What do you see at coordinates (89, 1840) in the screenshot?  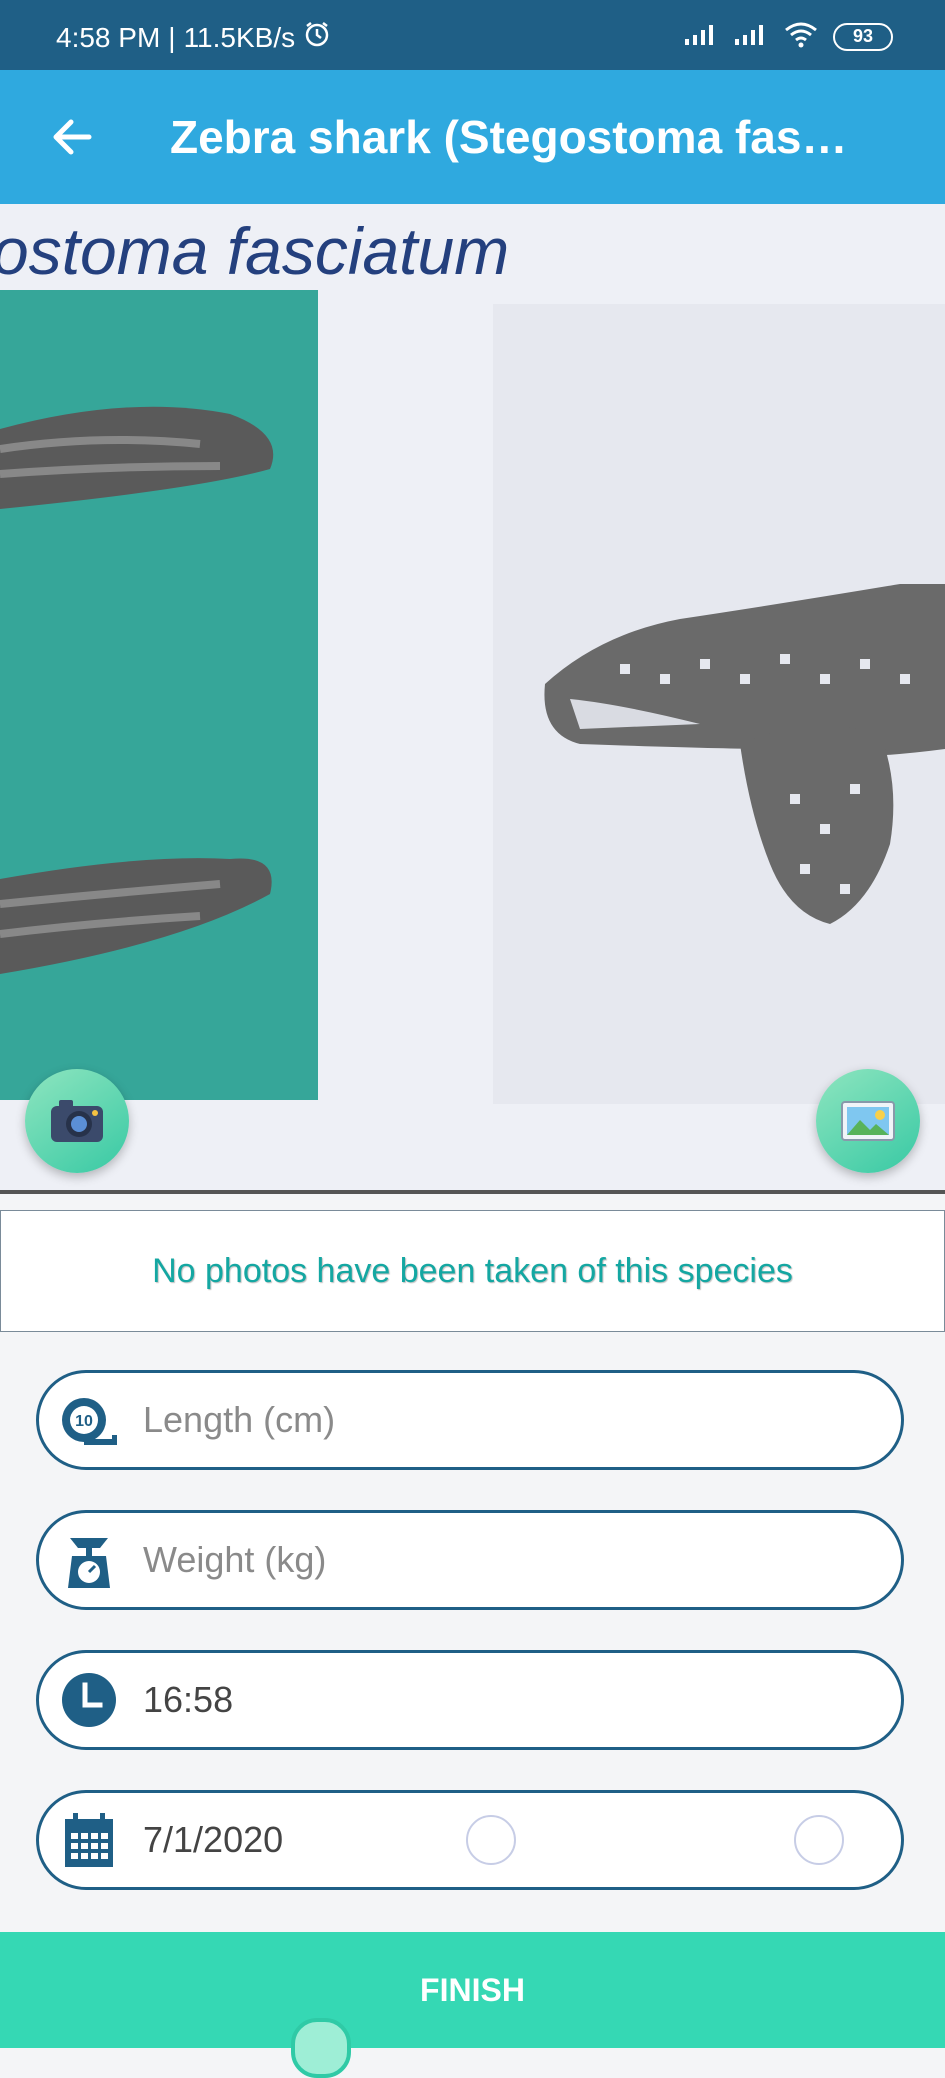 I see `calendar-icon` at bounding box center [89, 1840].